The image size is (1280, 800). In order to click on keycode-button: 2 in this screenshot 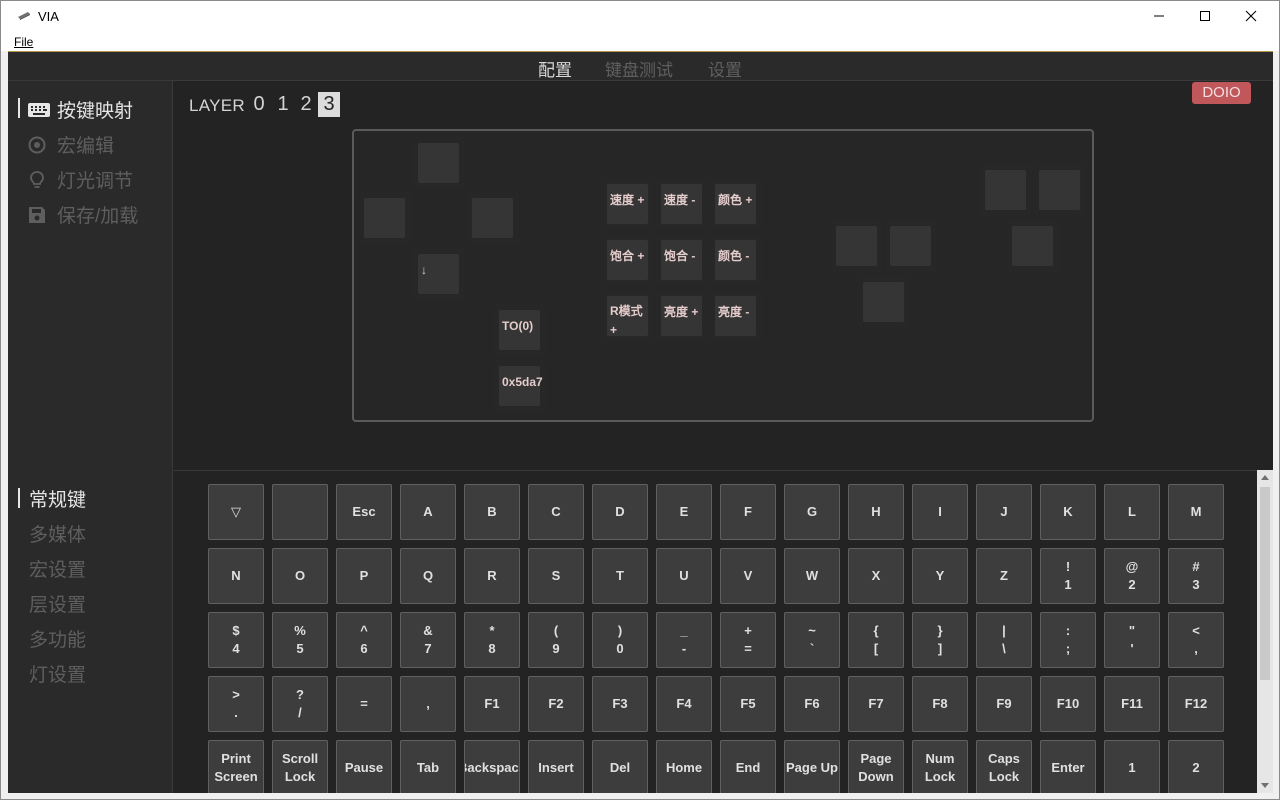, I will do `click(1196, 766)`.